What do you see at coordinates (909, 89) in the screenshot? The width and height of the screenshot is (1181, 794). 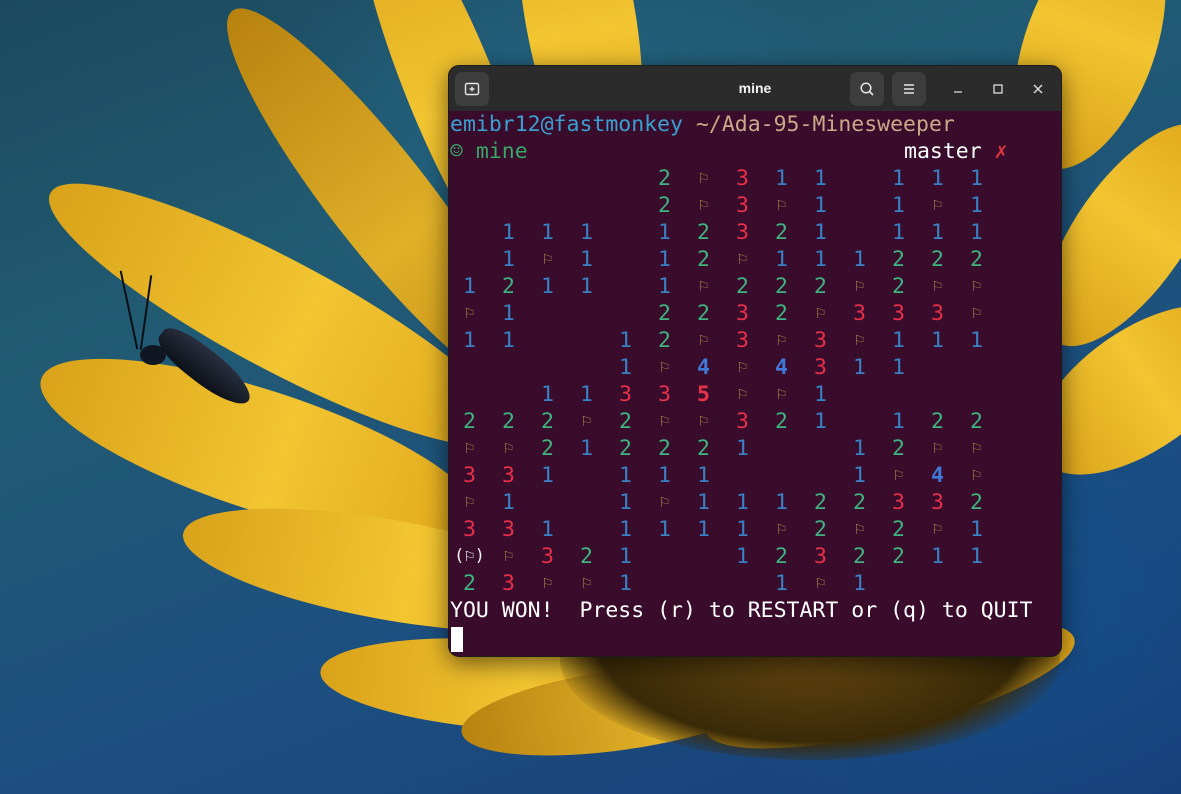 I see `menu-button` at bounding box center [909, 89].